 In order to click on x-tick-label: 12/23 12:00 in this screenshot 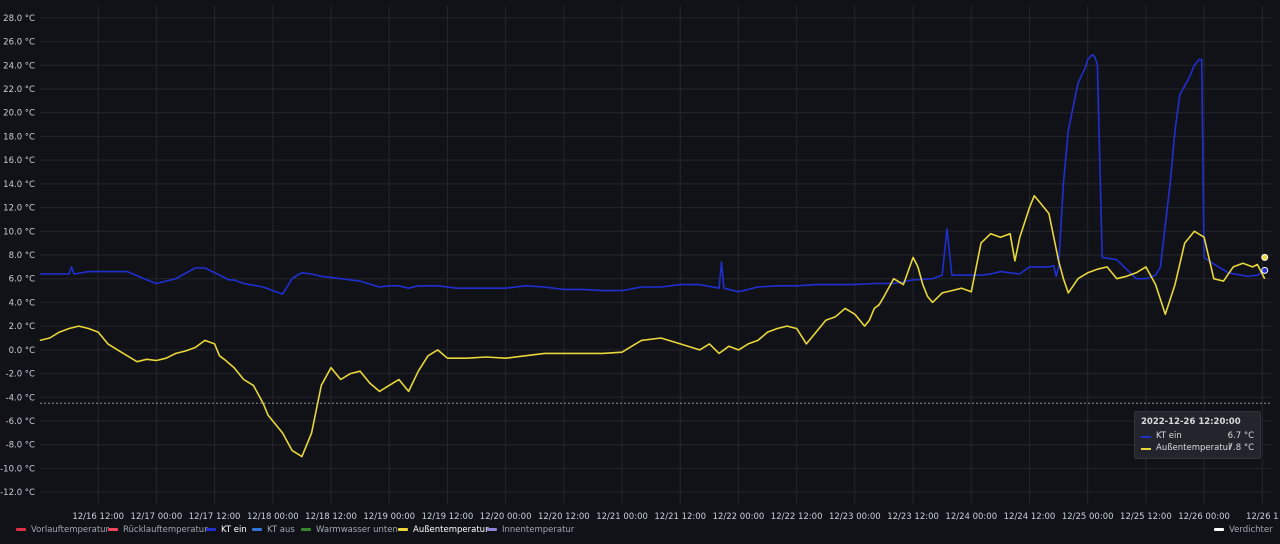, I will do `click(913, 516)`.